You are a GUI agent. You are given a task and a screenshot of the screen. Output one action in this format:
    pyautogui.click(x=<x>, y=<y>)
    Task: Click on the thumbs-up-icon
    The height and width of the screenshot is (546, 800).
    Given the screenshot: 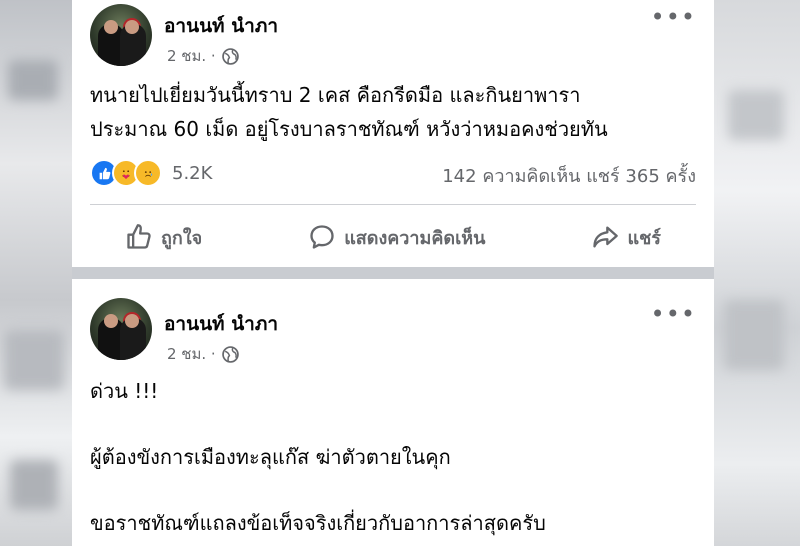 What is the action you would take?
    pyautogui.click(x=139, y=236)
    